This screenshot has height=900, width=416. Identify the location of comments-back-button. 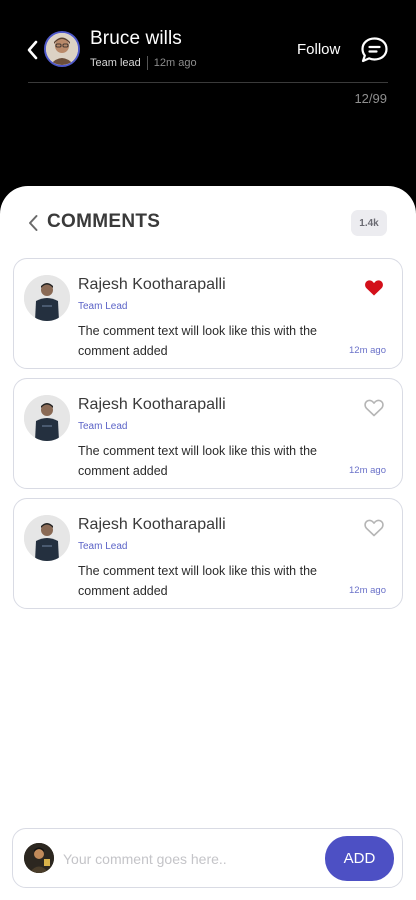
(33, 223).